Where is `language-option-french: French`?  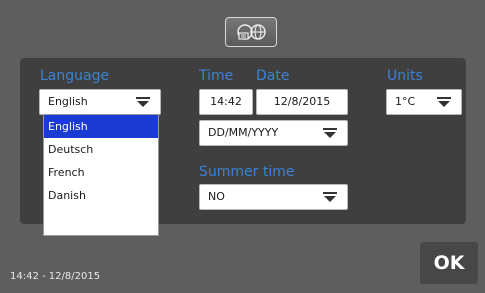 language-option-french: French is located at coordinates (101, 172).